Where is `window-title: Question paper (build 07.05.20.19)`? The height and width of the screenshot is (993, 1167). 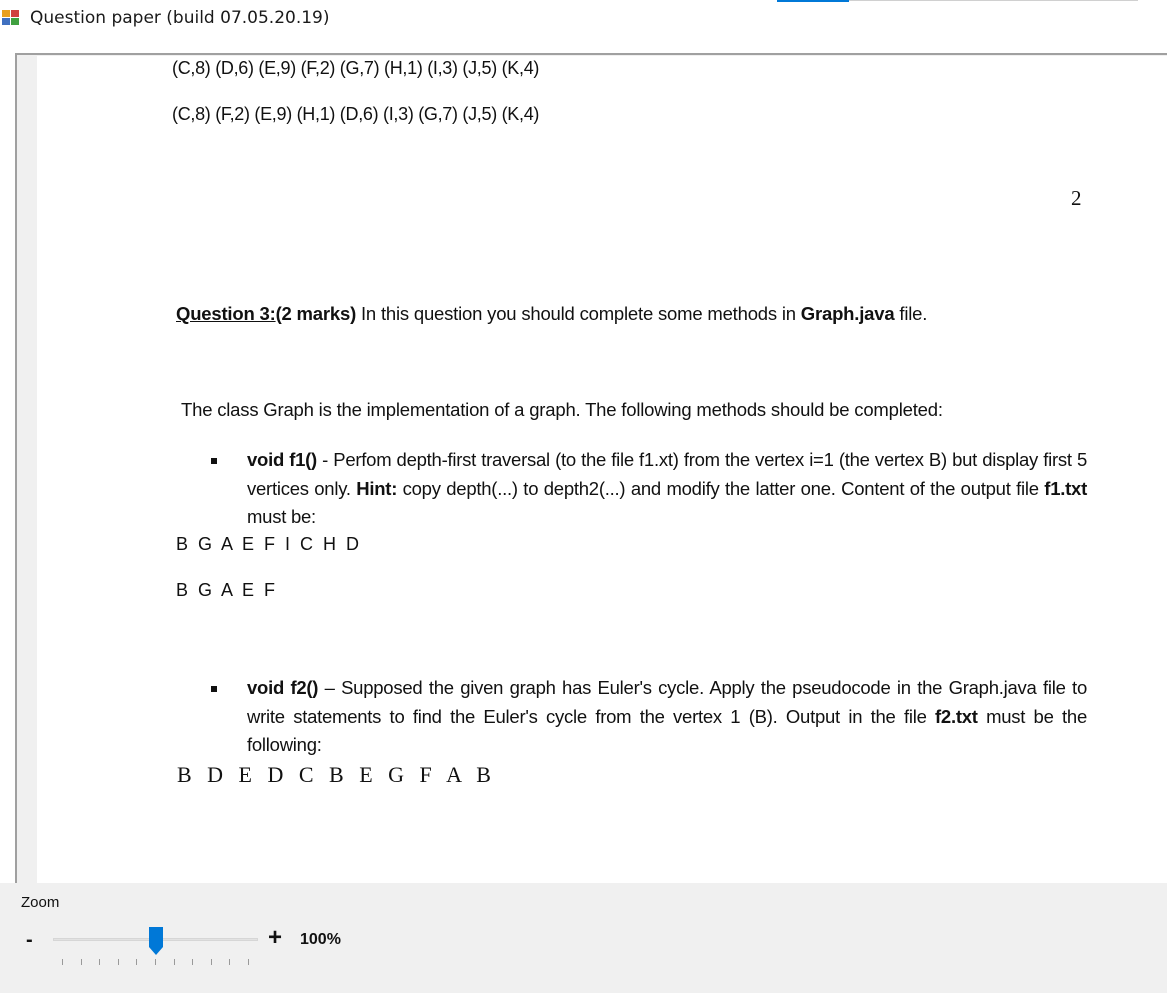 window-title: Question paper (build 07.05.20.19) is located at coordinates (180, 18).